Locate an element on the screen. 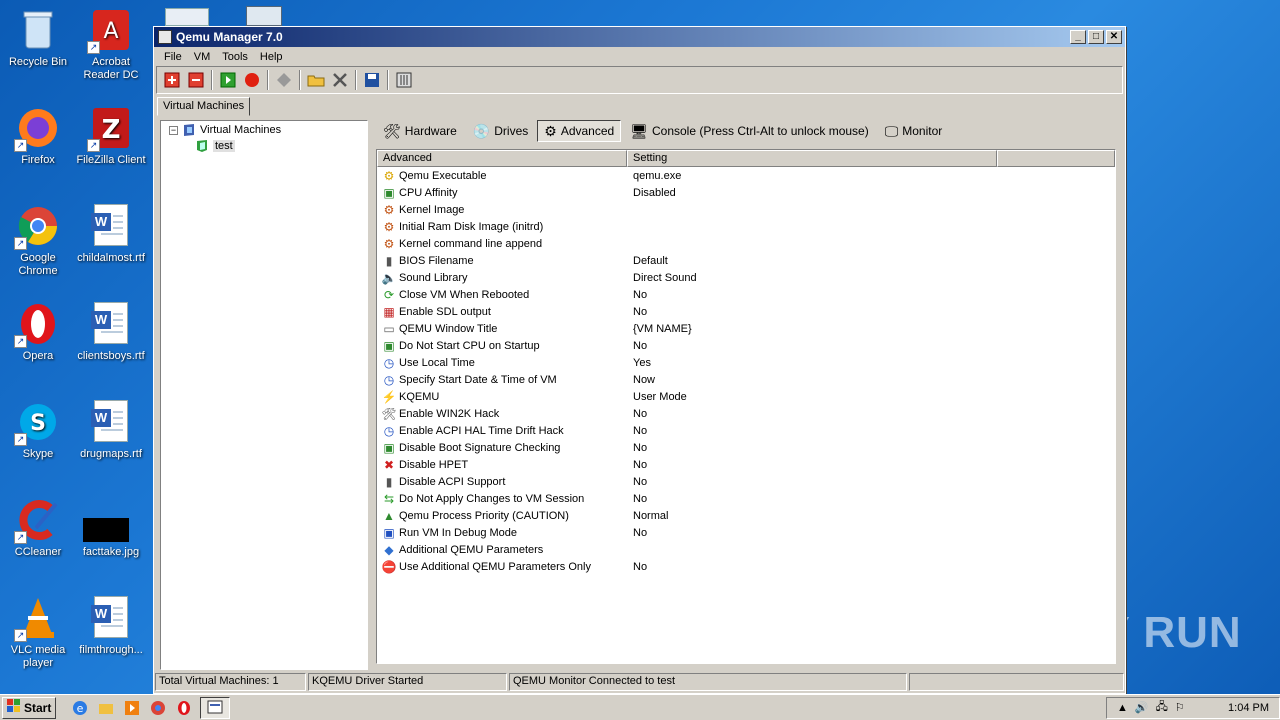  desktop-icon-skype: S ↗ Skype is located at coordinates (38, 430).